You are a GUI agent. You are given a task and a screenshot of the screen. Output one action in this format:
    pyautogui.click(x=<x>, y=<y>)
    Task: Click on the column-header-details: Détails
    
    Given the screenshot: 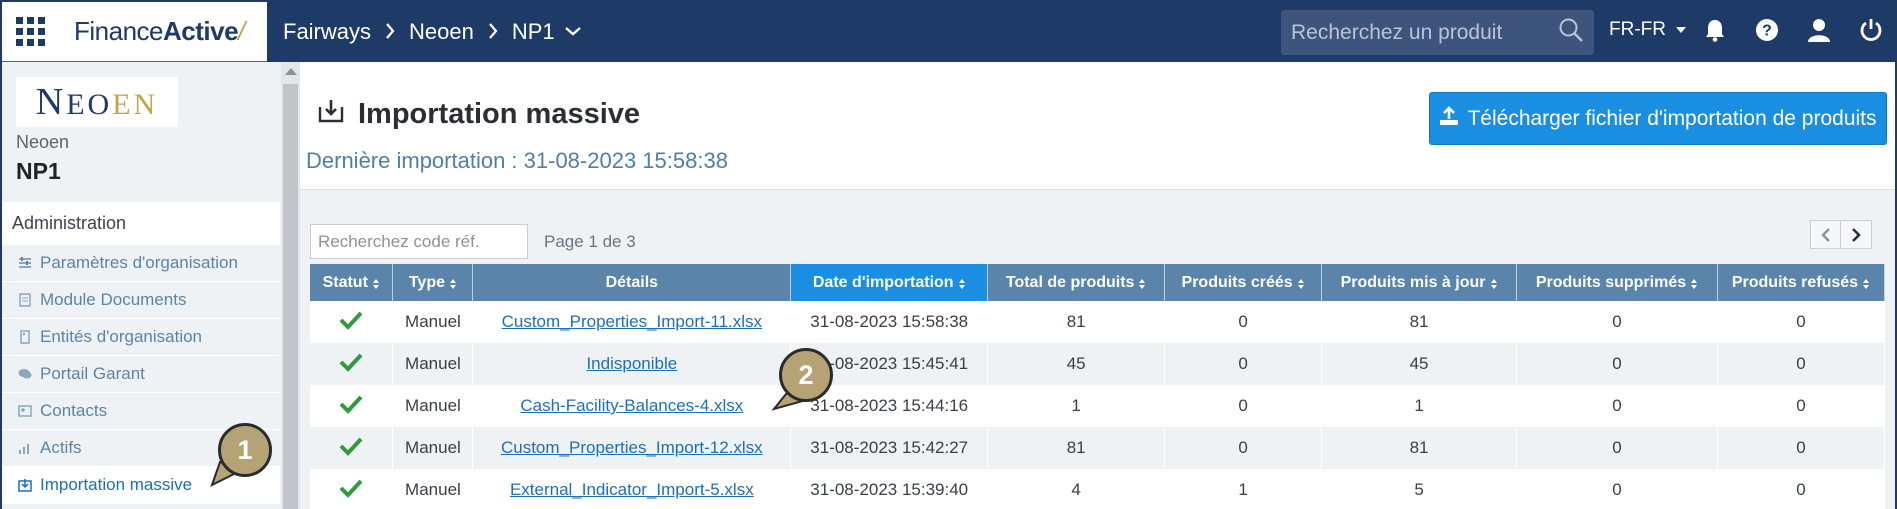 What is the action you would take?
    pyautogui.click(x=632, y=282)
    